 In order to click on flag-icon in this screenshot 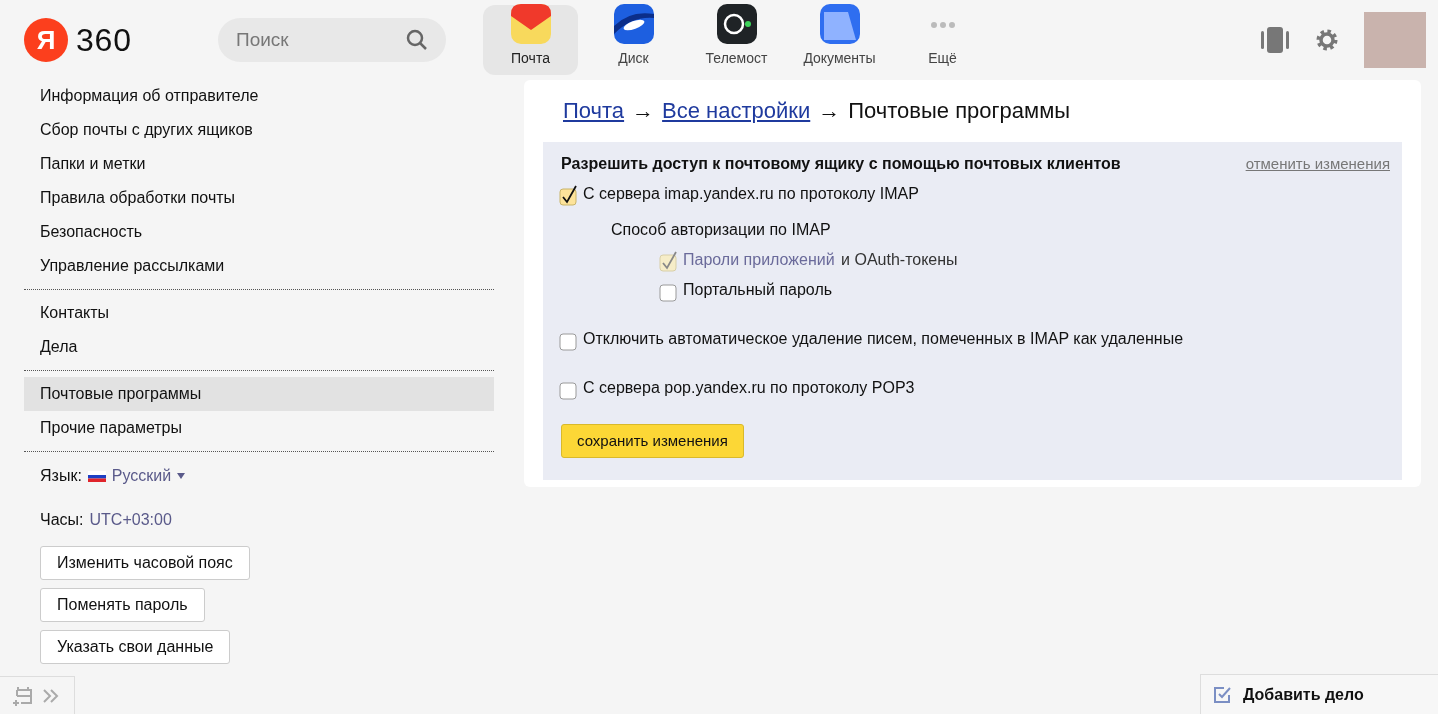, I will do `click(96, 476)`.